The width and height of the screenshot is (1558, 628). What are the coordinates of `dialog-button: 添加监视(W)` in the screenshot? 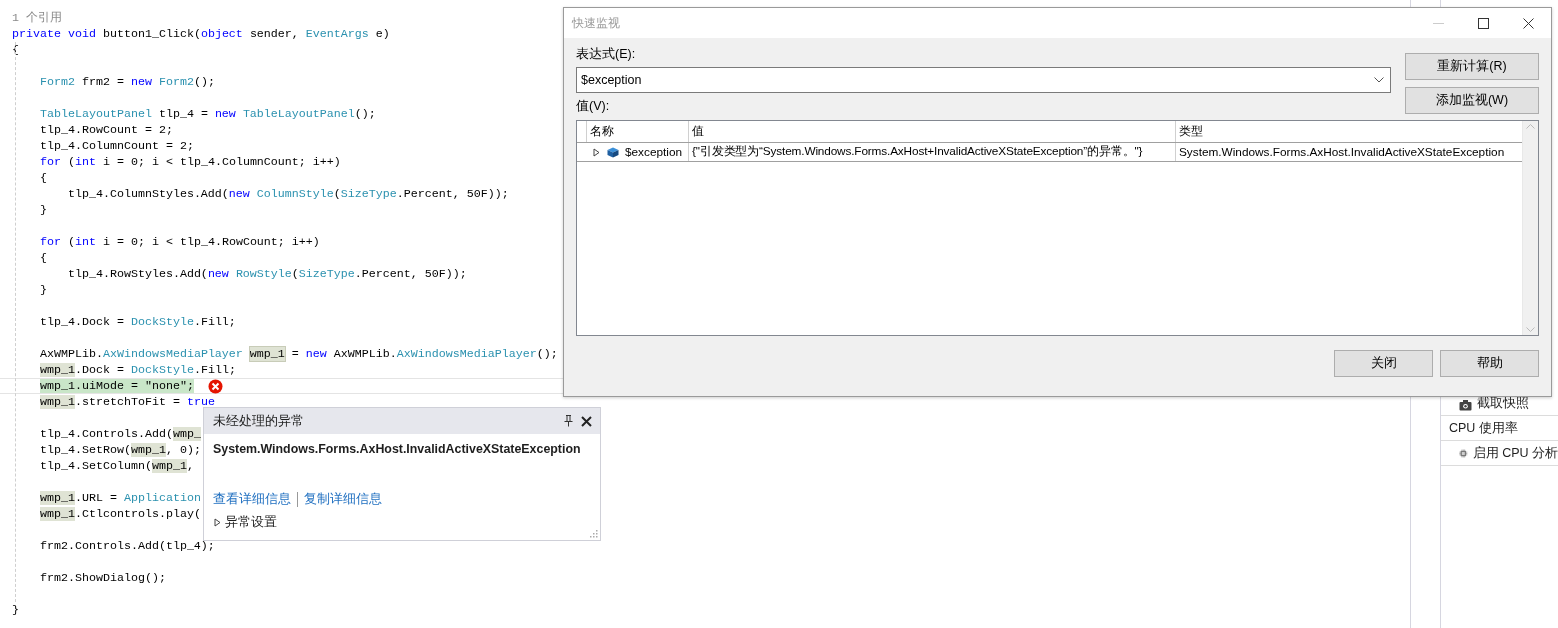 It's located at (1472, 100).